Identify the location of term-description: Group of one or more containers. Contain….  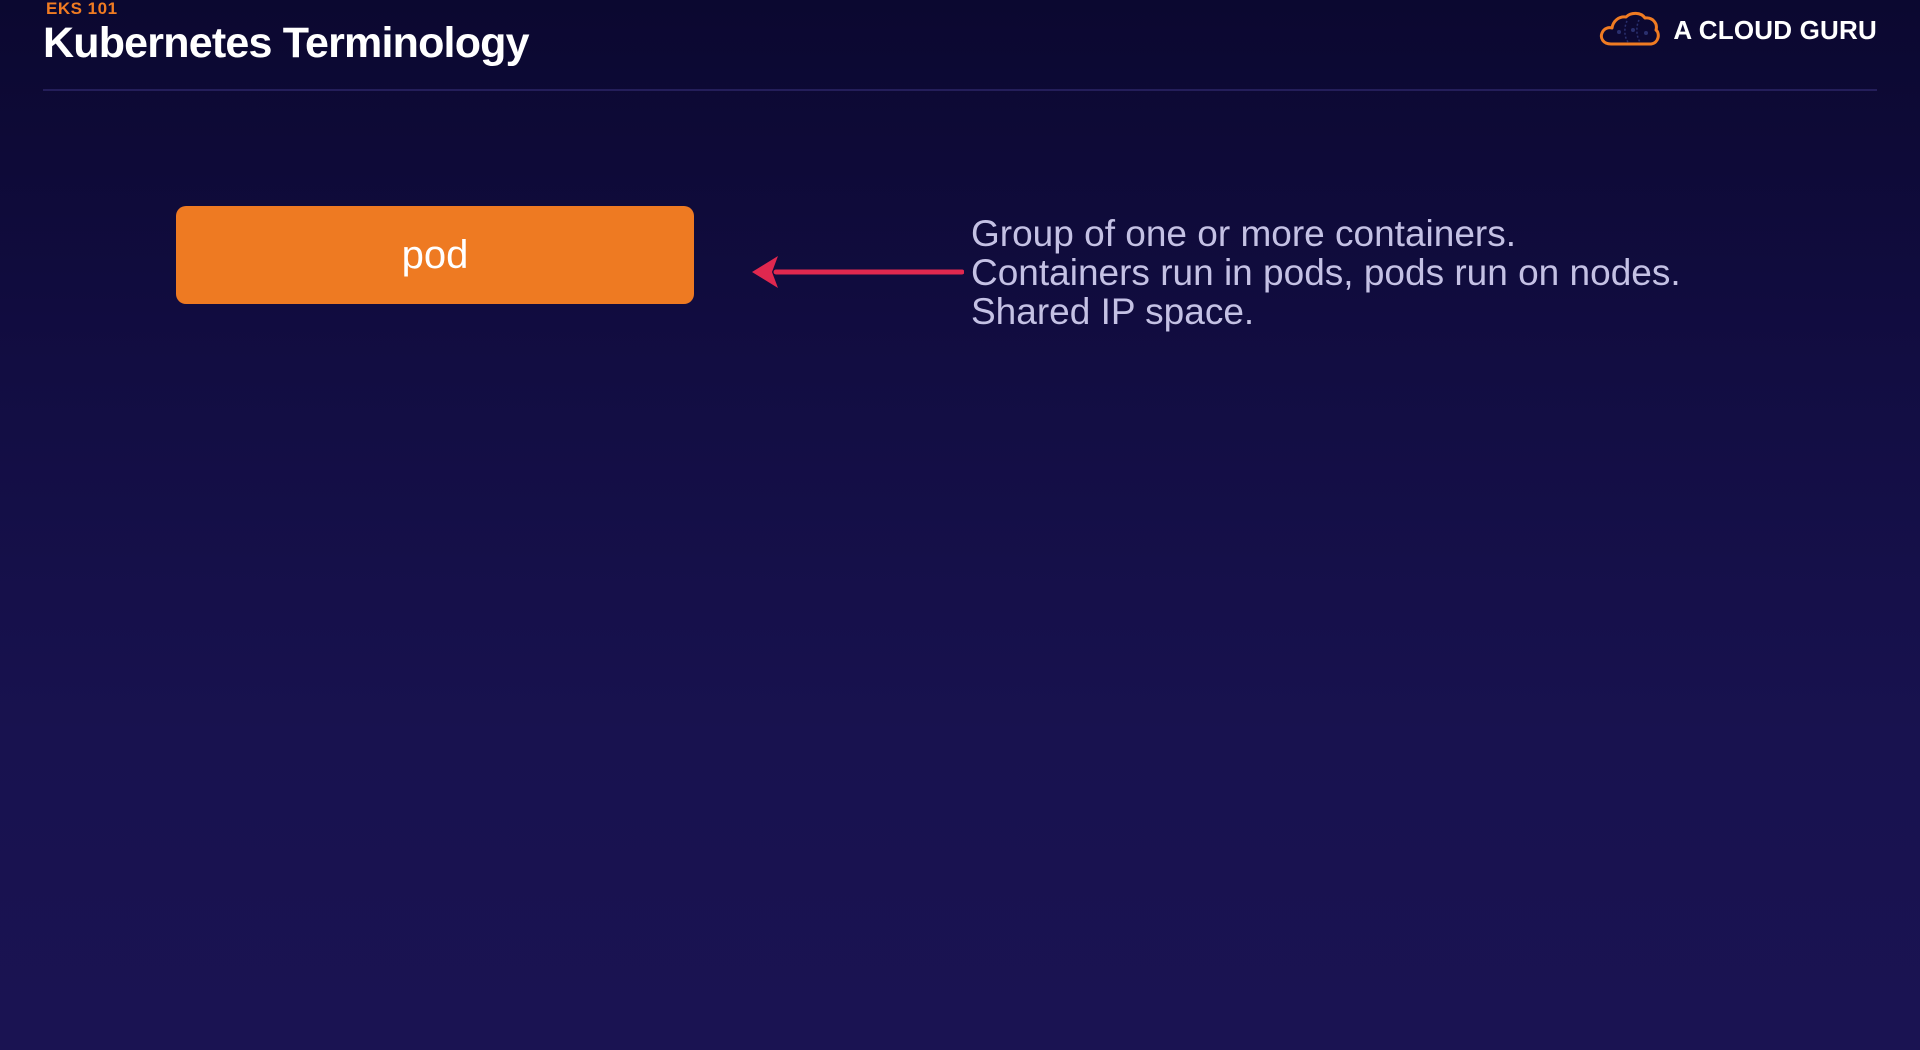
(1326, 272).